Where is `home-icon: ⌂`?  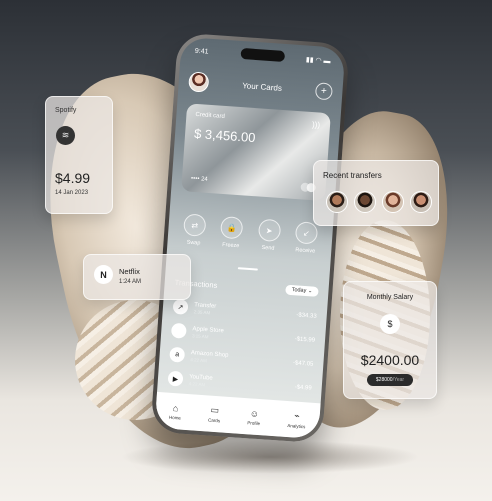
home-icon: ⌂ is located at coordinates (175, 407).